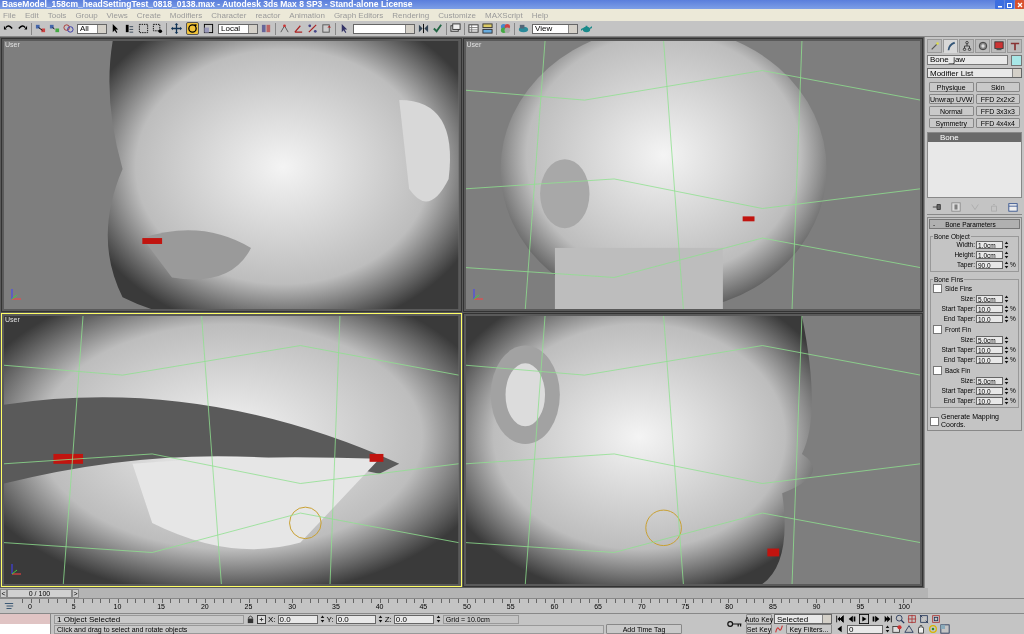  Describe the element at coordinates (149, 619) in the screenshot. I see `selection-status: 1 Object Selected` at that location.